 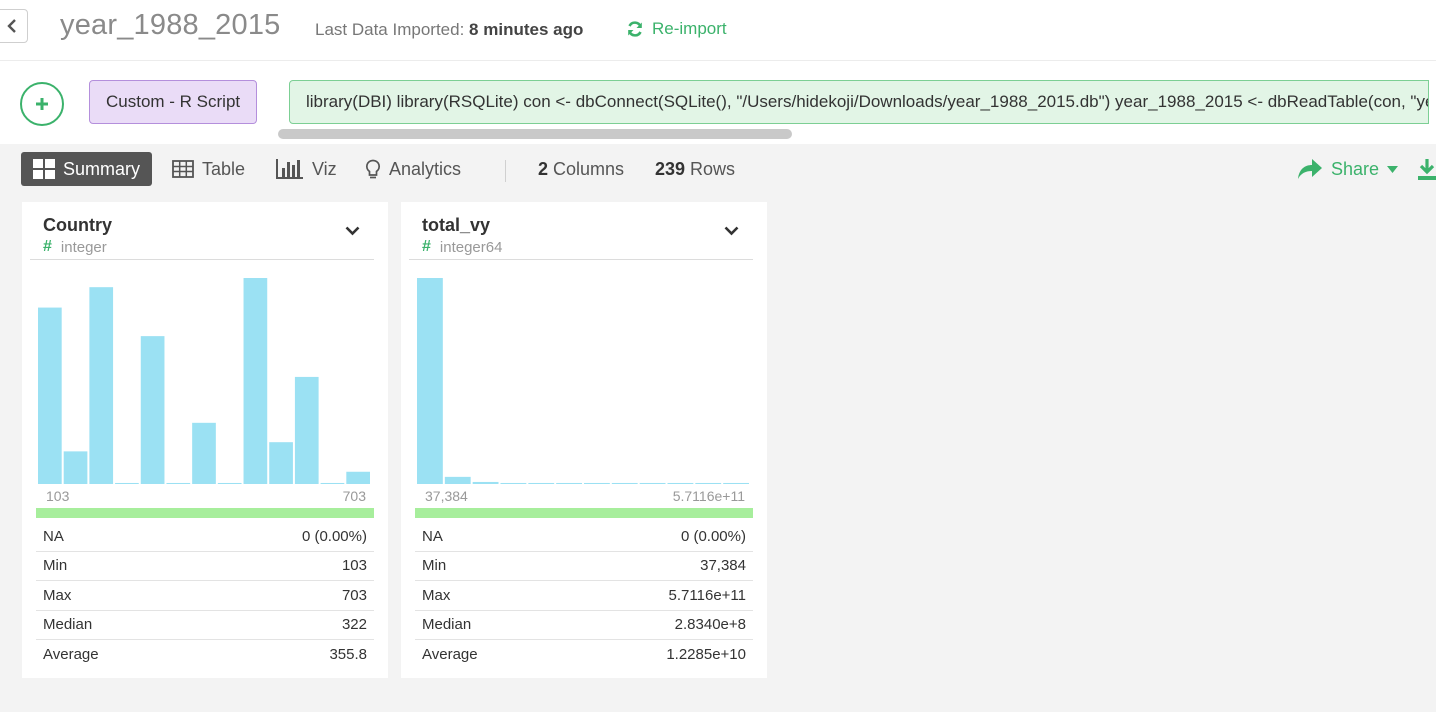 What do you see at coordinates (289, 169) in the screenshot?
I see `bar-chart-icon` at bounding box center [289, 169].